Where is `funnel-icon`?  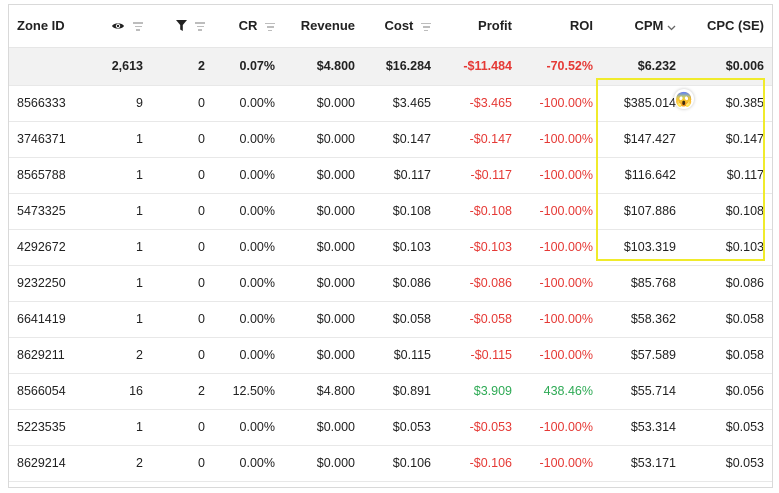 funnel-icon is located at coordinates (182, 26).